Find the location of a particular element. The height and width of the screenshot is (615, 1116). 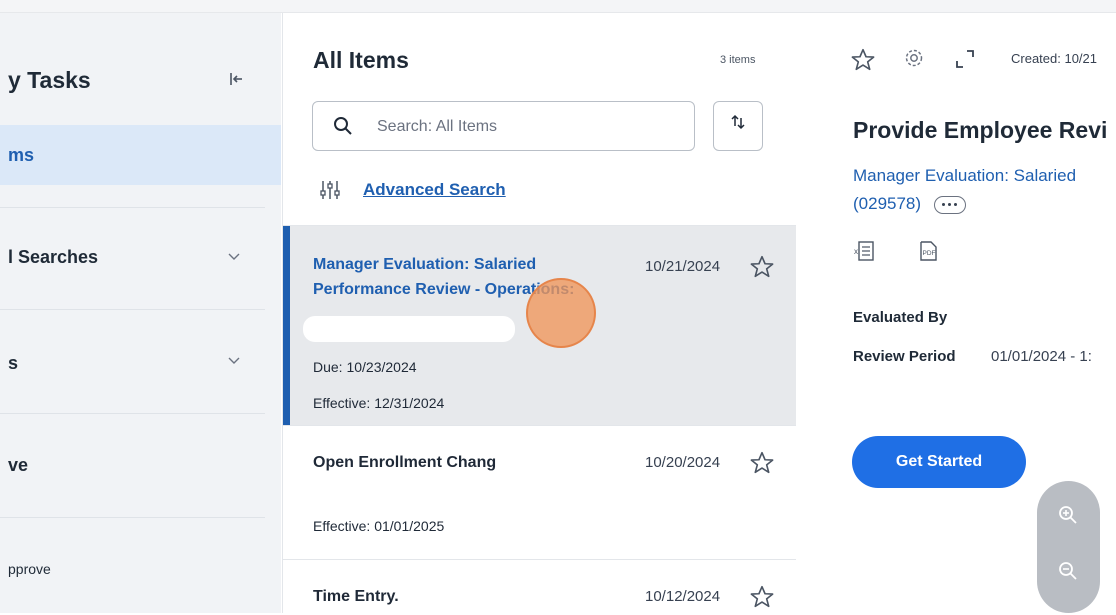

zoom-controls is located at coordinates (1068, 547).